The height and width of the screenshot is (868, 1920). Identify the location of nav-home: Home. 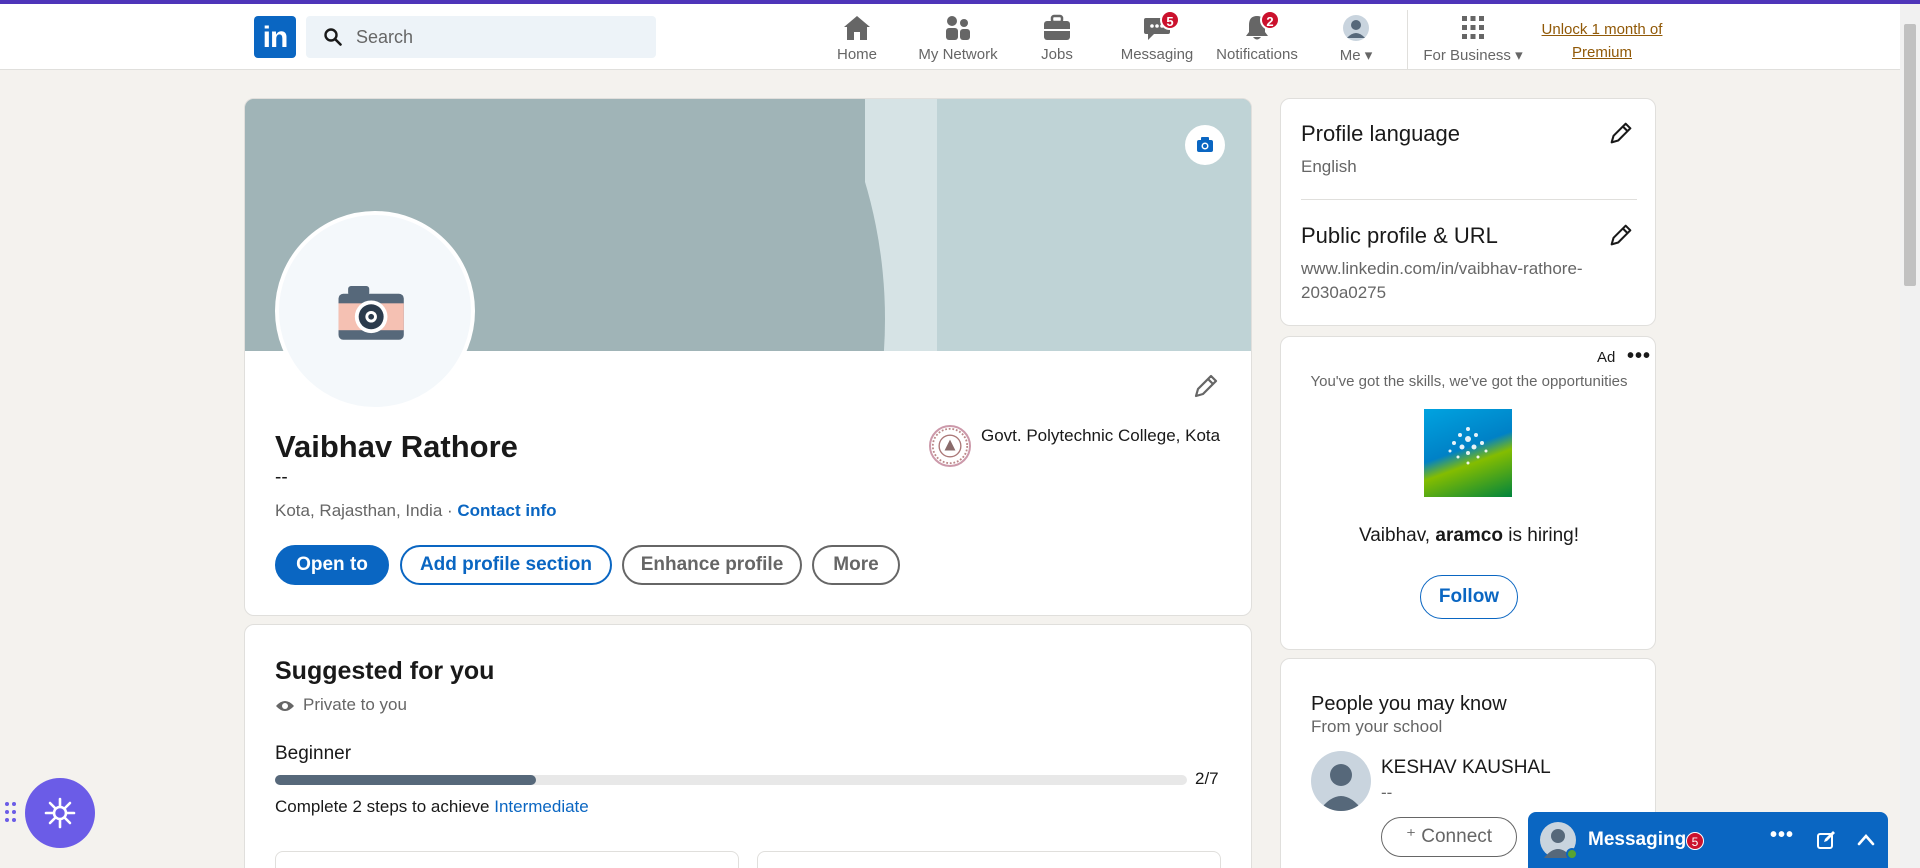
(857, 40).